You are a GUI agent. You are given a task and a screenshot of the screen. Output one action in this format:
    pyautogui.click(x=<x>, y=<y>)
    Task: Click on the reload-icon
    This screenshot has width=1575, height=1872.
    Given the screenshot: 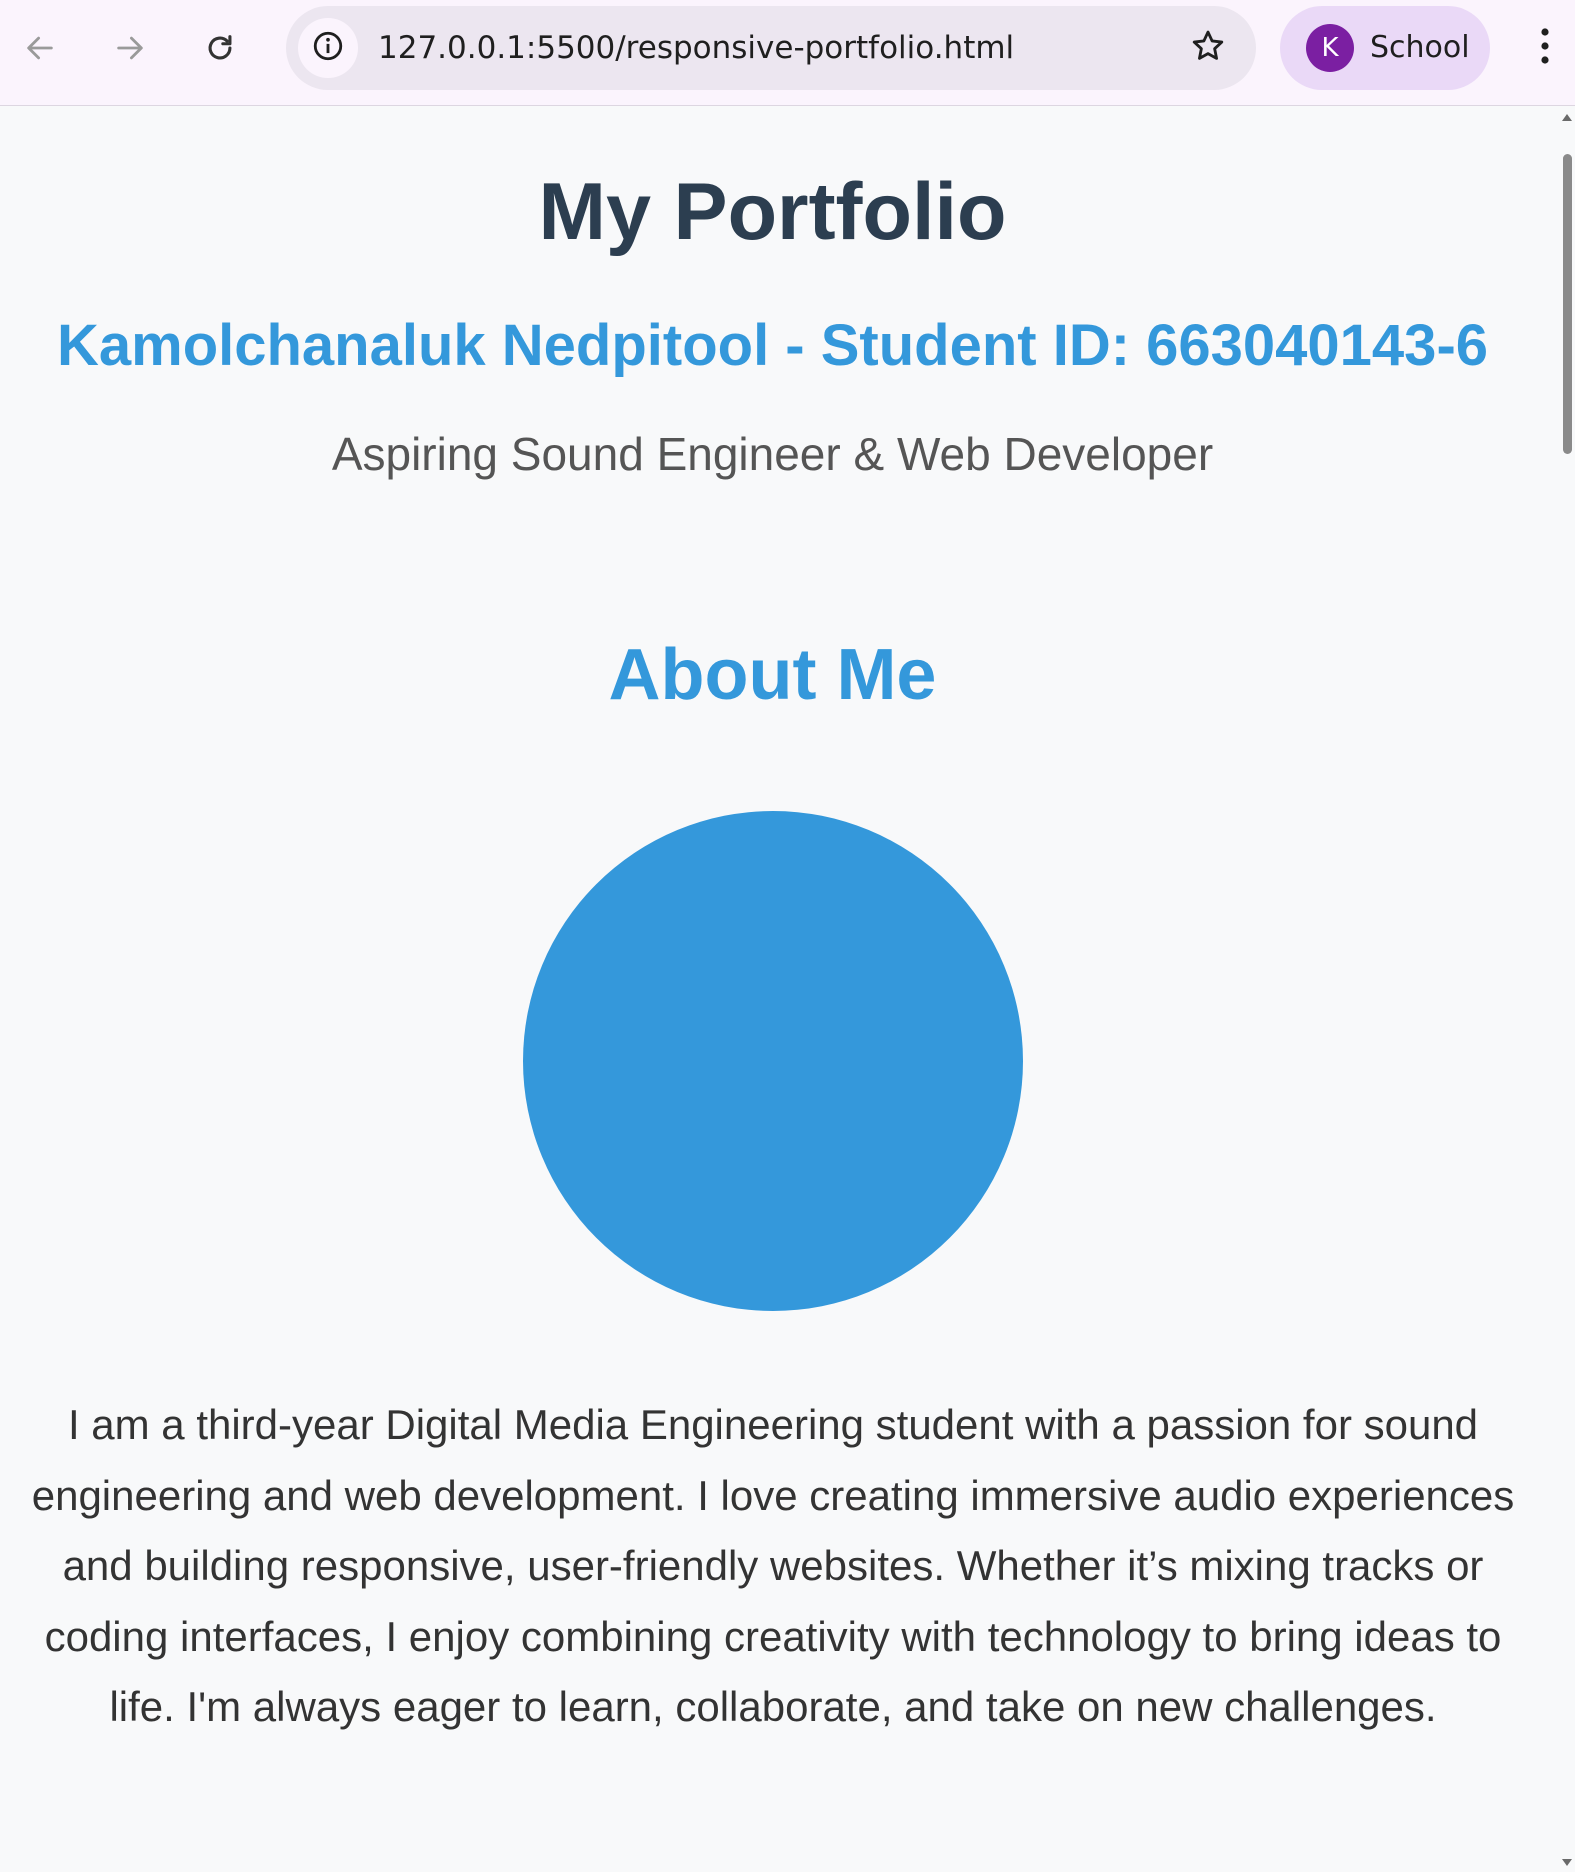 What is the action you would take?
    pyautogui.click(x=220, y=48)
    